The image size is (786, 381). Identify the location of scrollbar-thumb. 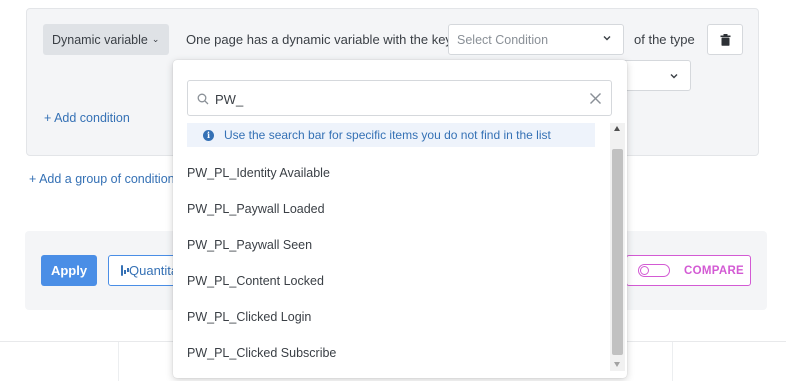
(617, 252).